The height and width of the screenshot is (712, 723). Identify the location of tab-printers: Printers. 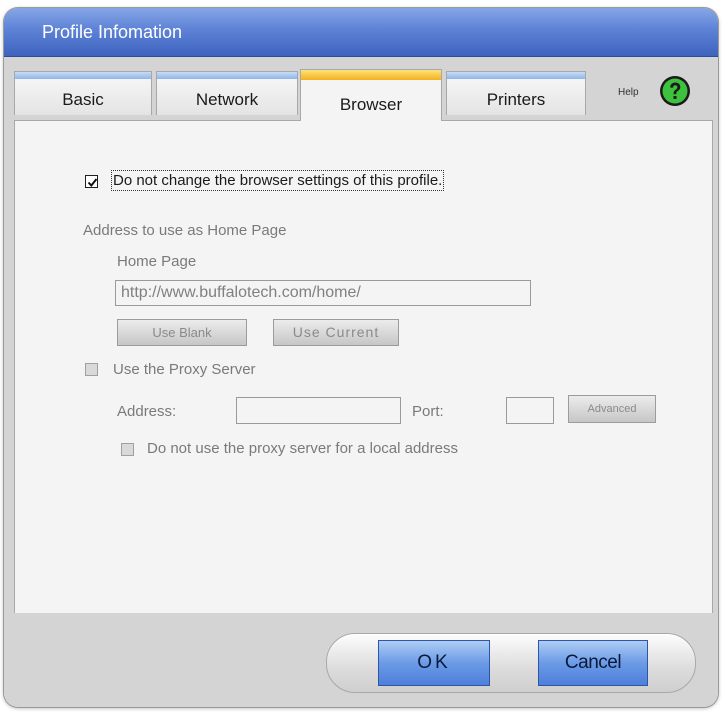
(516, 93).